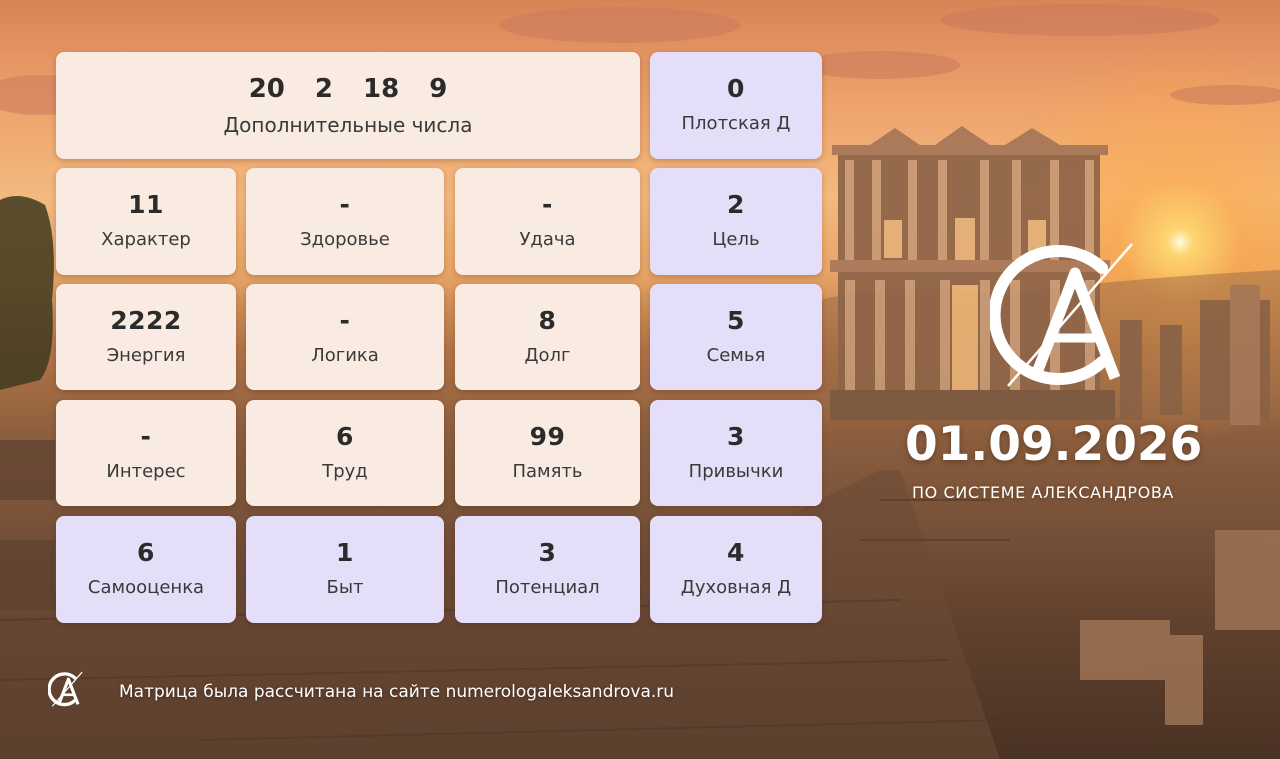 Image resolution: width=1280 pixels, height=759 pixels. What do you see at coordinates (547, 239) in the screenshot?
I see `card-label: Удача` at bounding box center [547, 239].